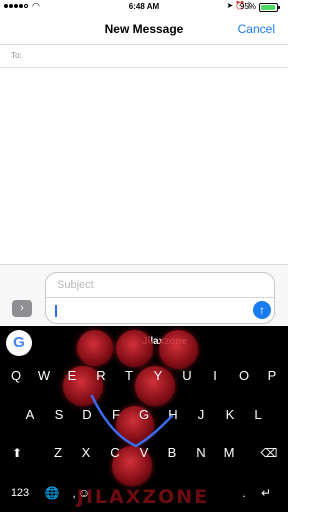 The height and width of the screenshot is (512, 320). Describe the element at coordinates (16, 55) in the screenshot. I see `to-label: To:` at that location.